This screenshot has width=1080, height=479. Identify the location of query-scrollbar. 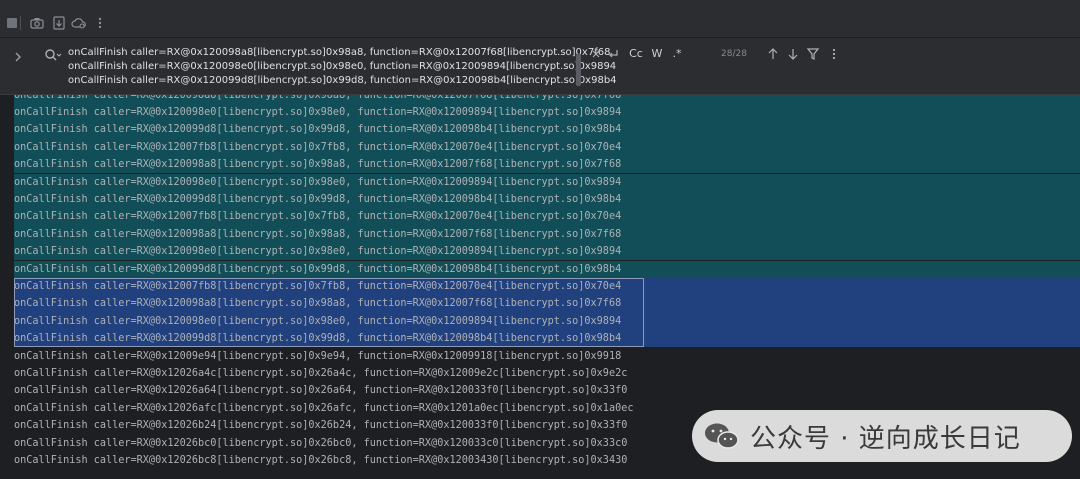
(578, 70).